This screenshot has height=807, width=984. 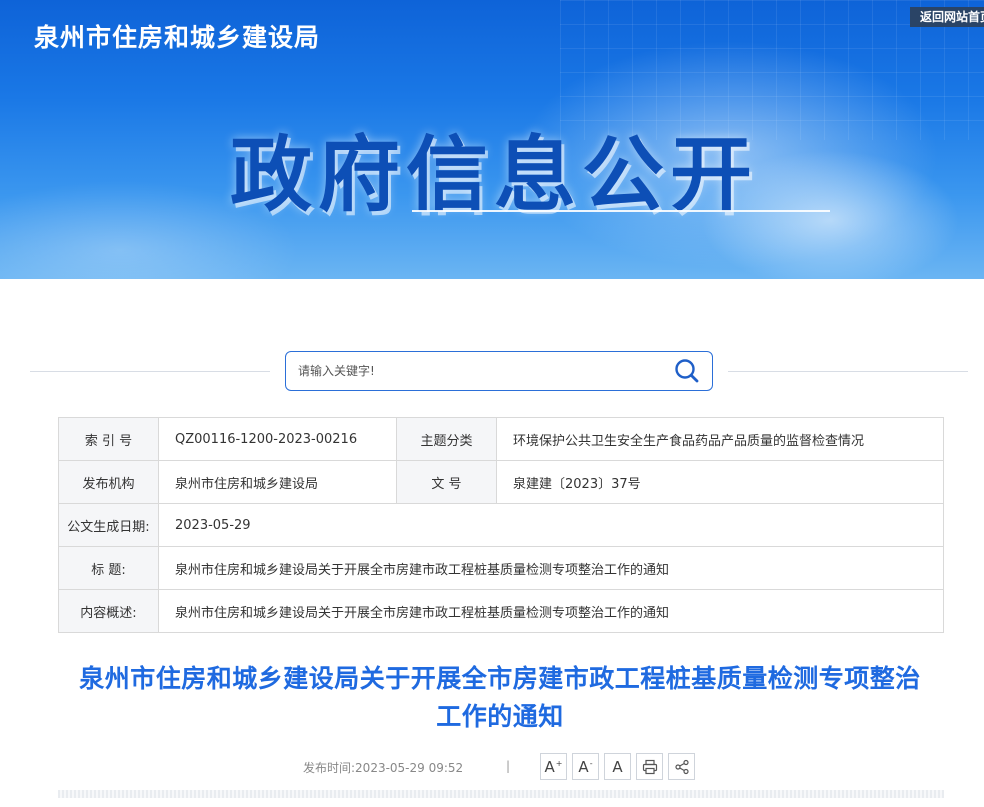 I want to click on share-button, so click(x=681, y=766).